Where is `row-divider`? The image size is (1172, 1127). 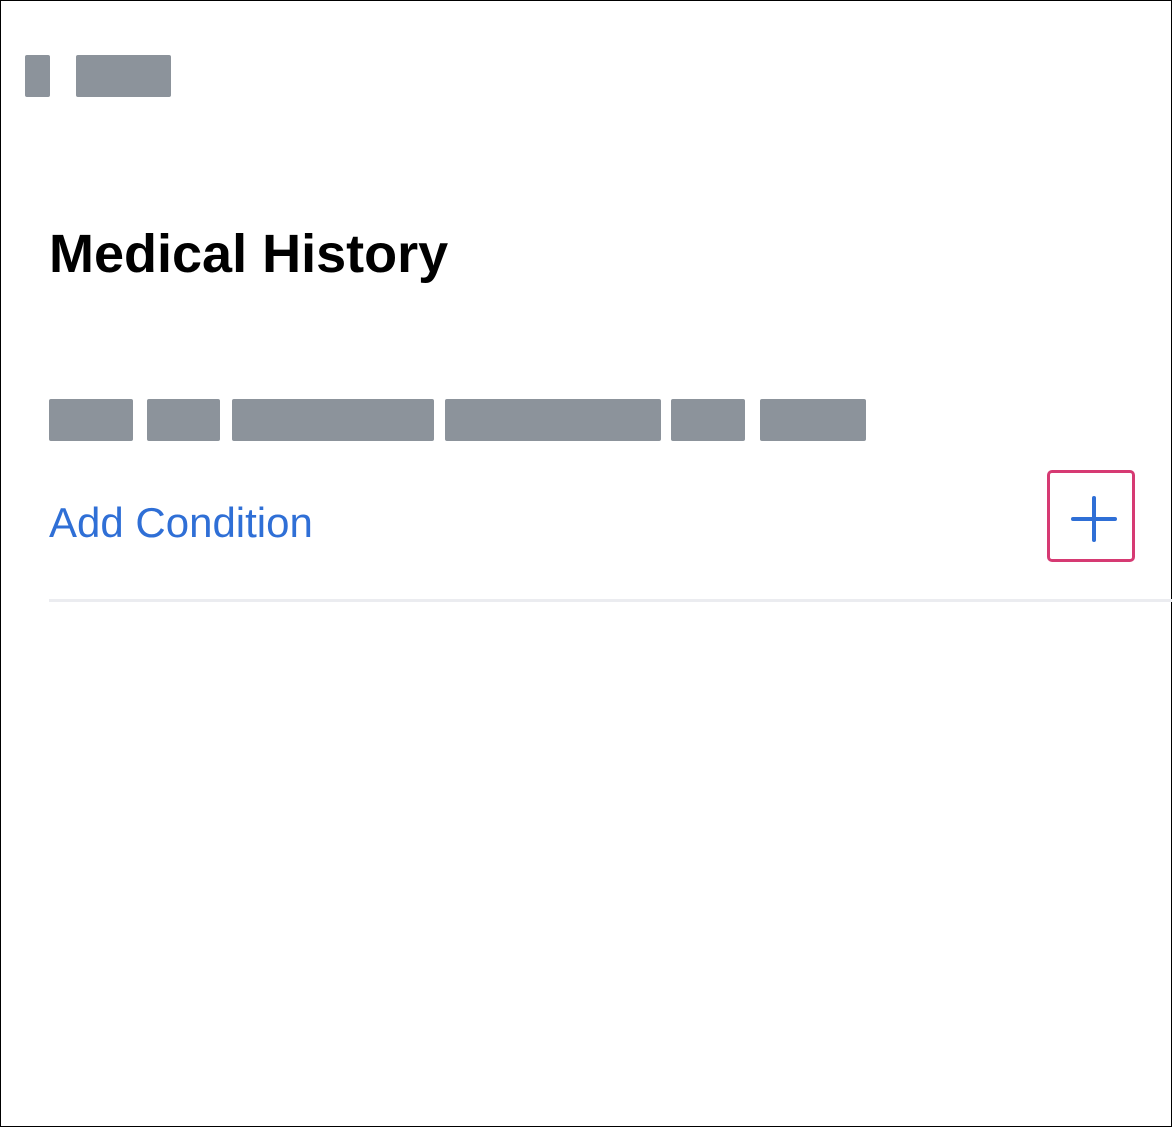
row-divider is located at coordinates (610, 600).